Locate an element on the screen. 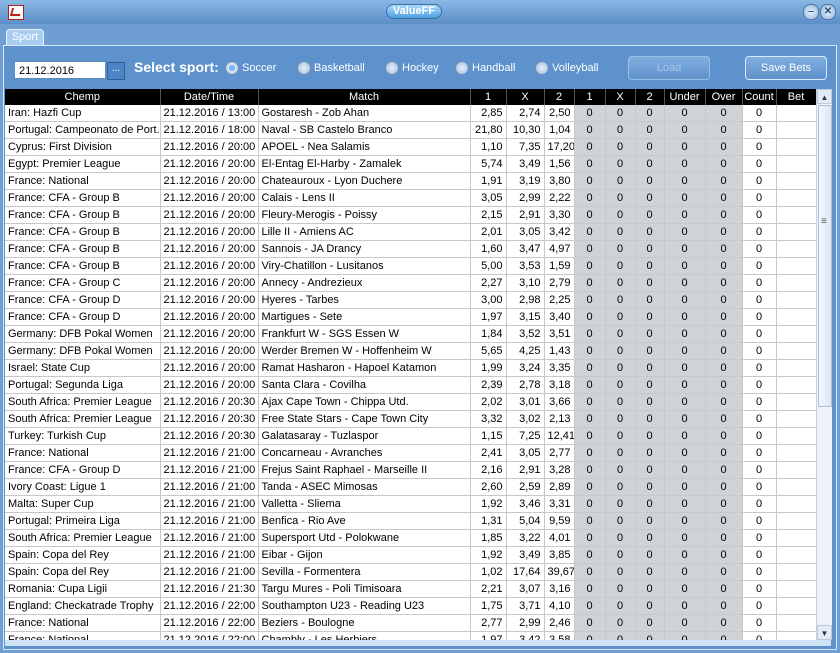  radio-volleyball is located at coordinates (542, 68).